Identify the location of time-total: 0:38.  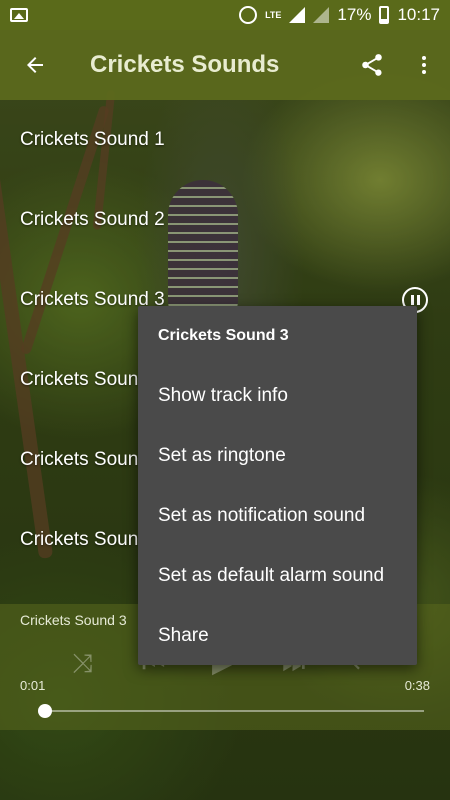
(417, 685).